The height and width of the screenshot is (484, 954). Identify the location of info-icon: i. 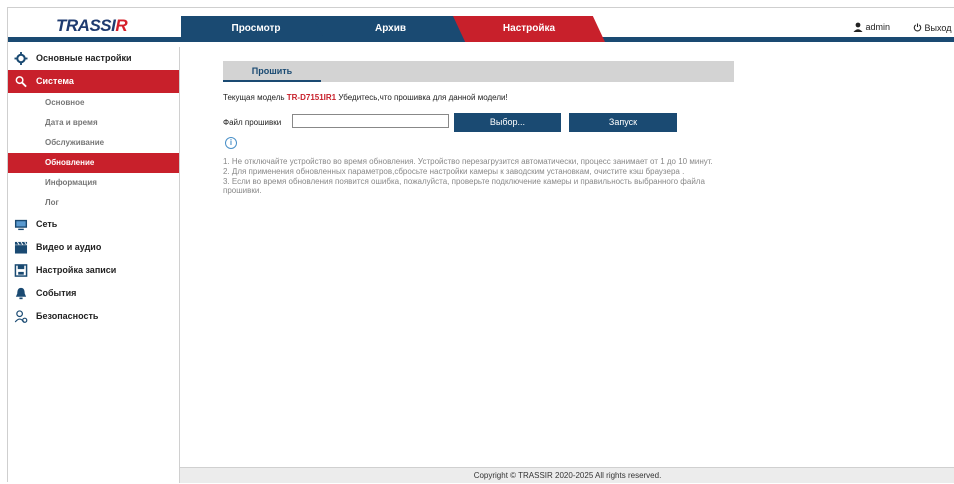
(231, 143).